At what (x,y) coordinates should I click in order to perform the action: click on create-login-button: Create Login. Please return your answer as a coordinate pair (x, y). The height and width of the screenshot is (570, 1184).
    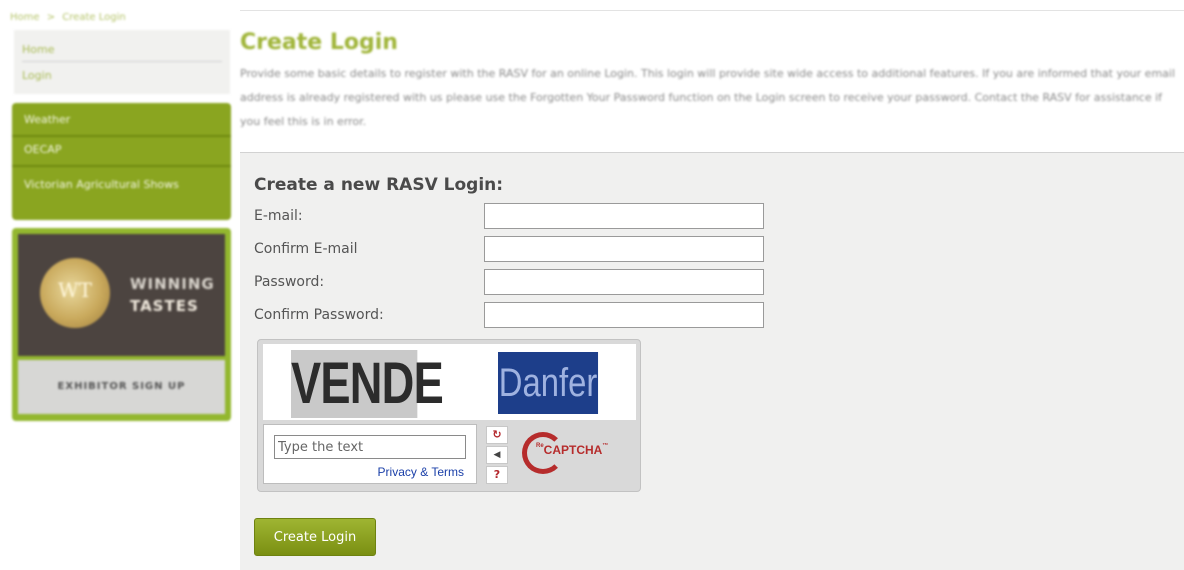
    Looking at the image, I should click on (315, 537).